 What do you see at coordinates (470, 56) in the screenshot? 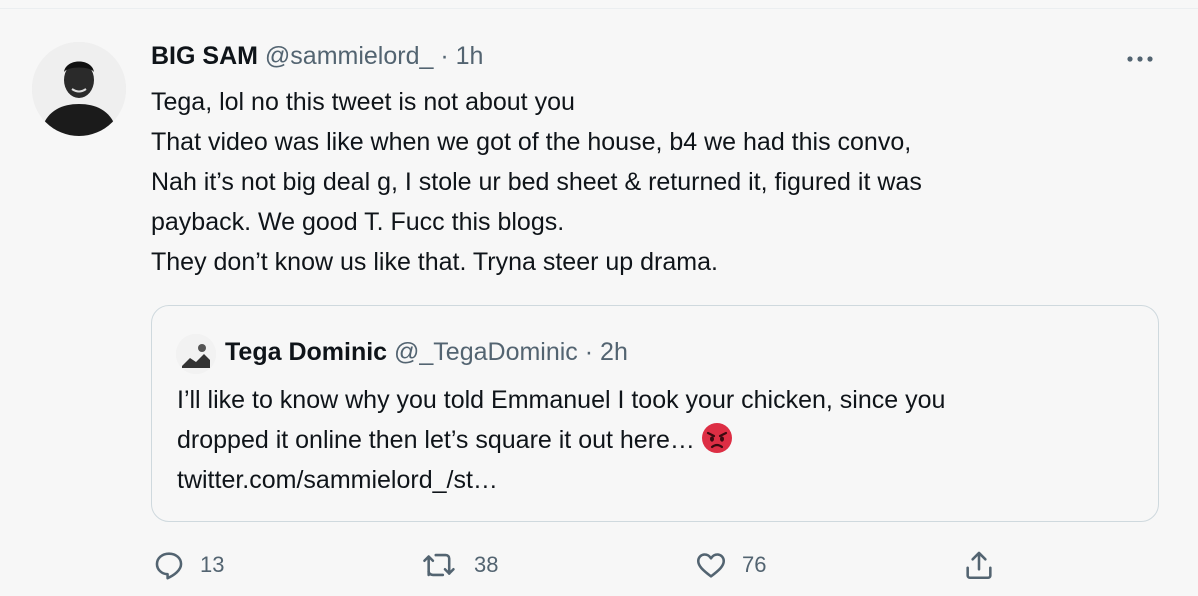
I see `tweet-time: 1h` at bounding box center [470, 56].